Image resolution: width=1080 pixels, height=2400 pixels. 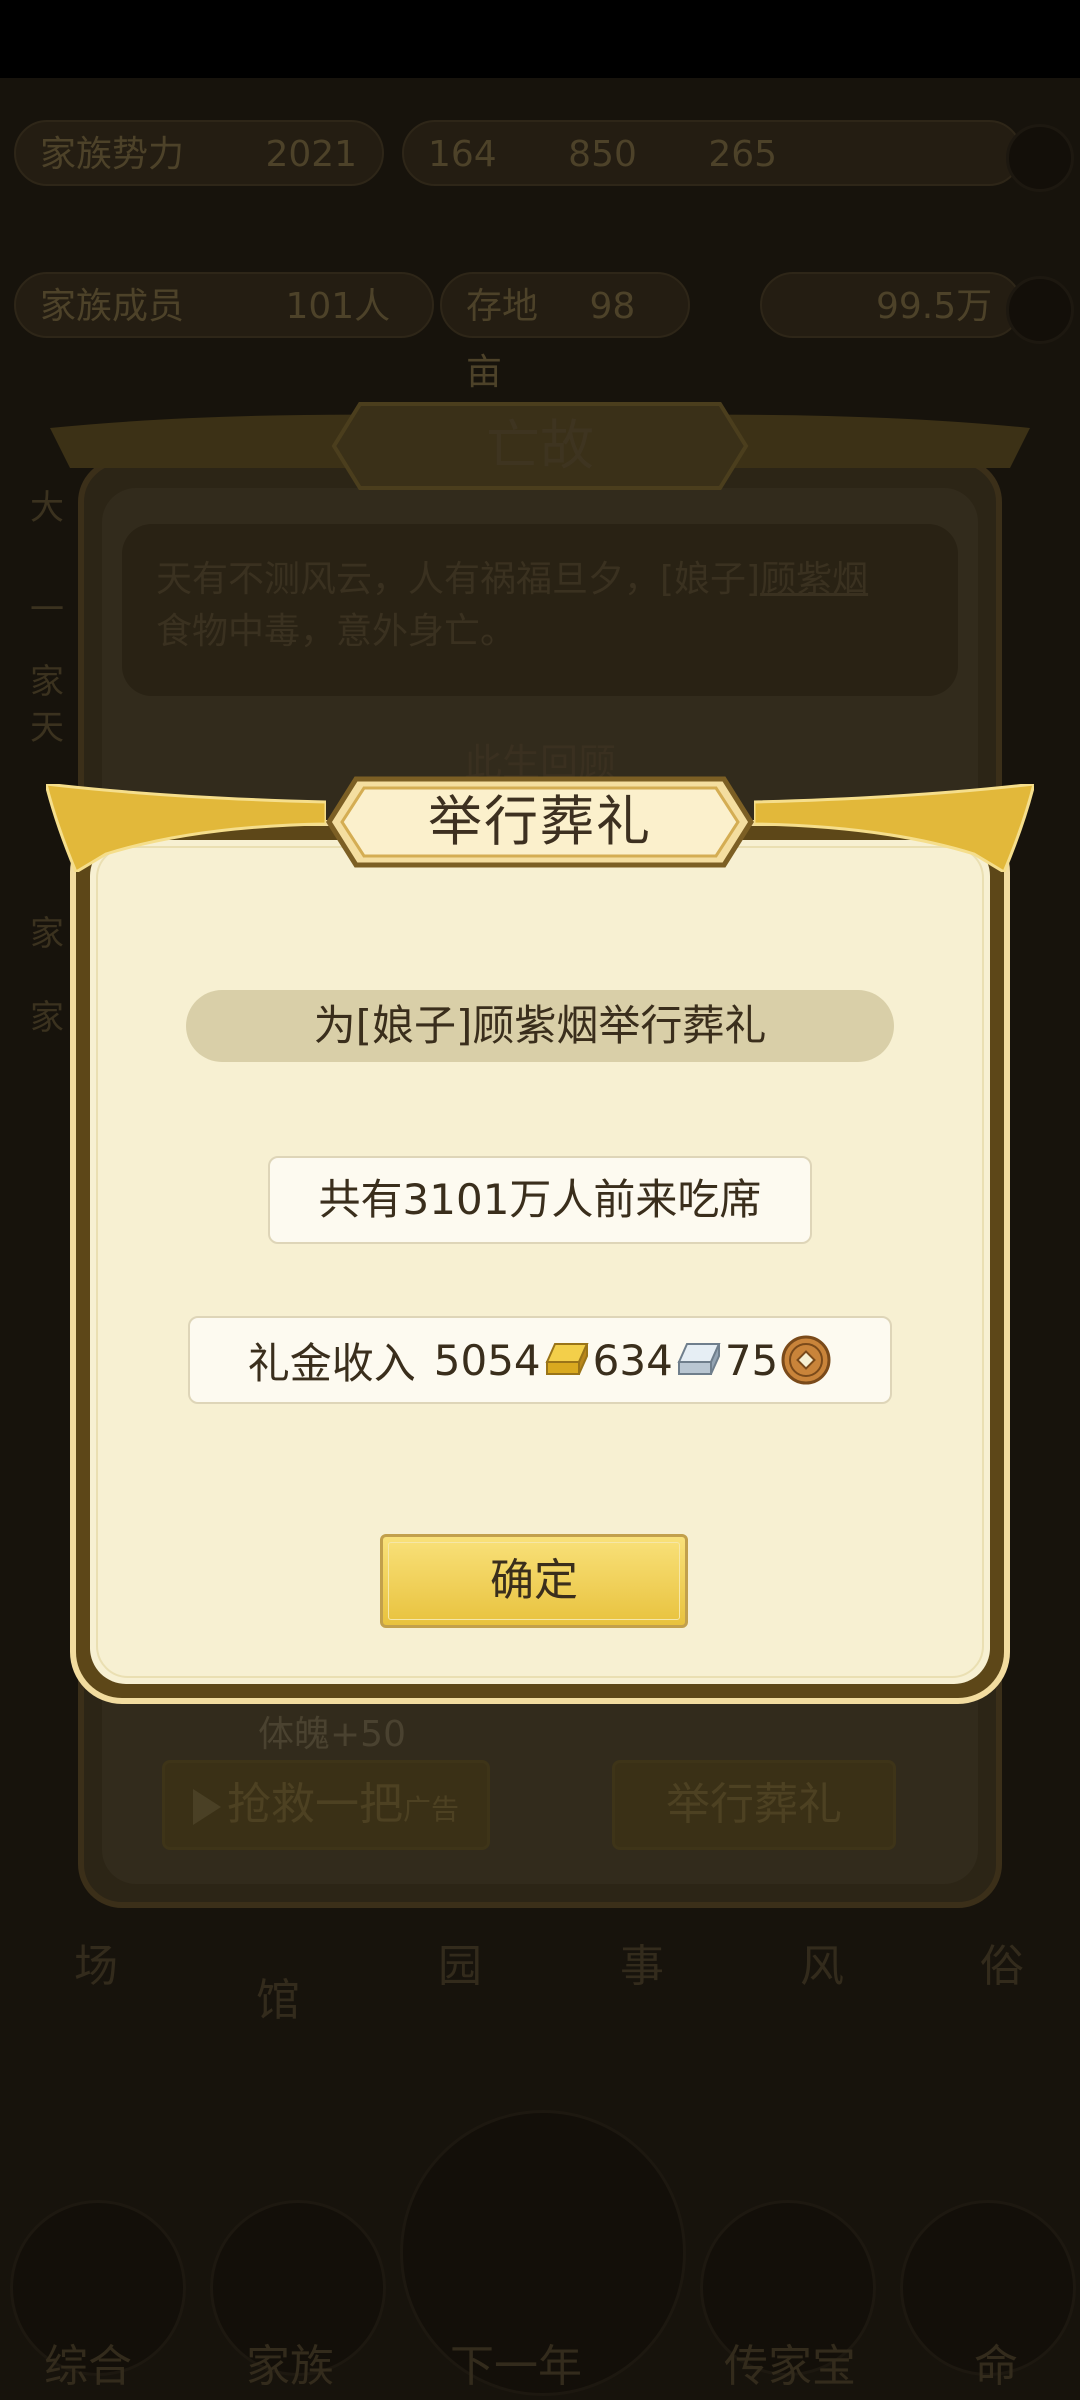 I want to click on deceased-name-link: 顾紫烟, so click(x=814, y=579).